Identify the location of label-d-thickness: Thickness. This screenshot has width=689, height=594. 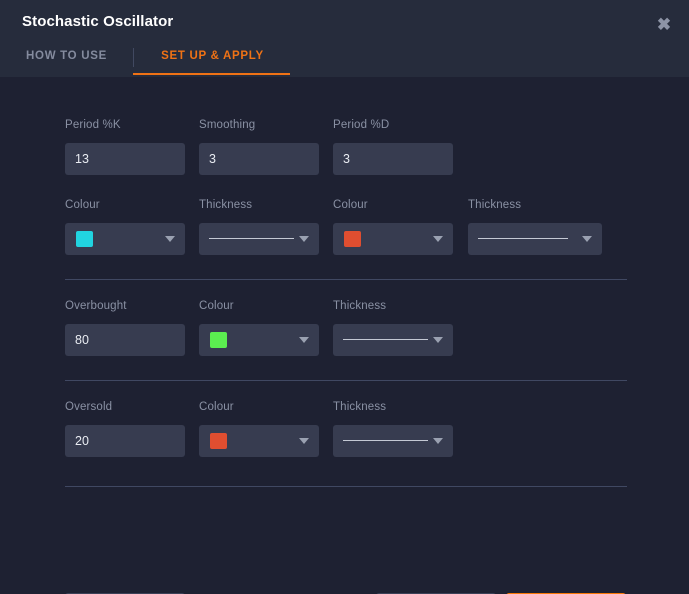
(495, 205).